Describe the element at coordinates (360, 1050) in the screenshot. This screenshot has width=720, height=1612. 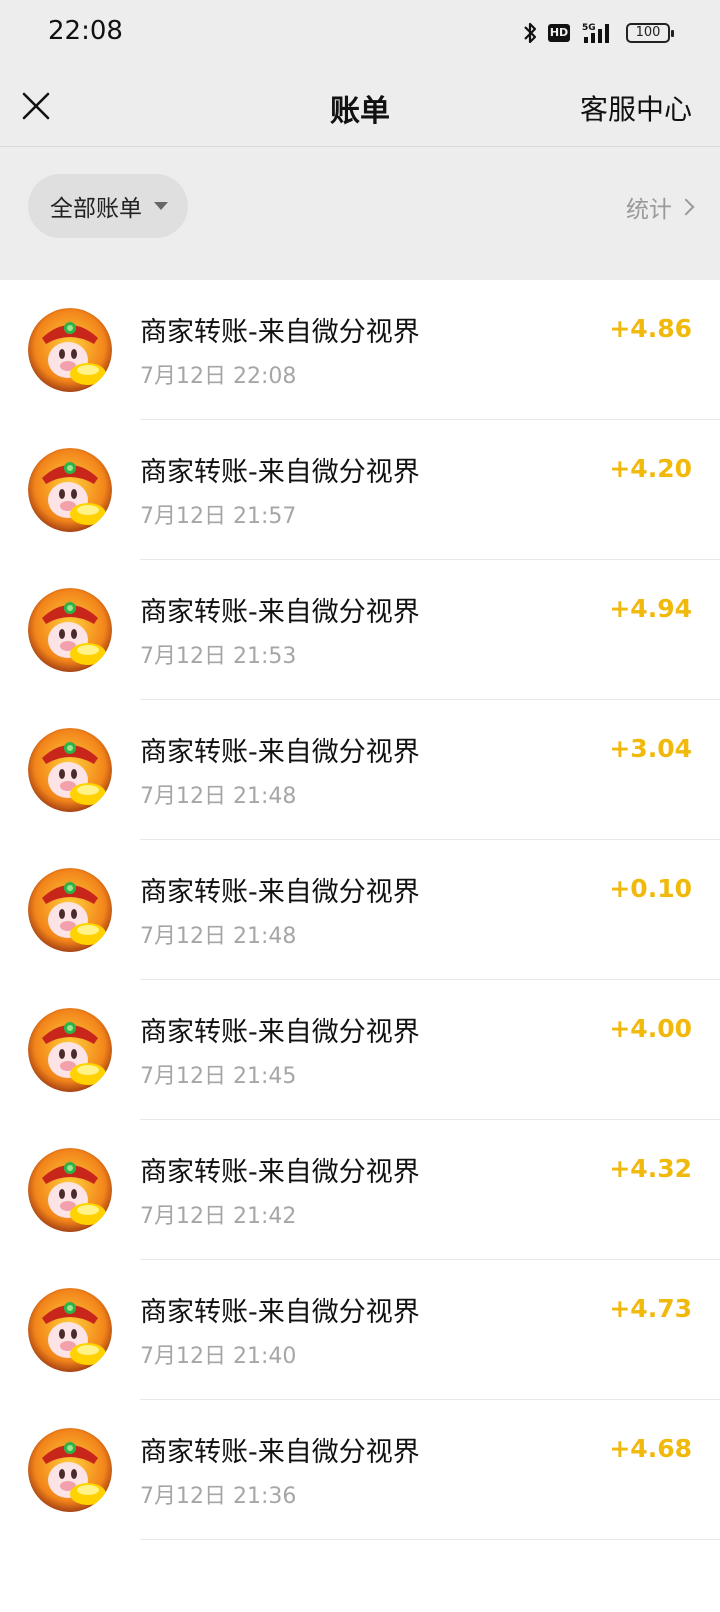
I see `transaction-row: 商家转账-来自微分视界 7月12日 21:45 +4.00` at that location.